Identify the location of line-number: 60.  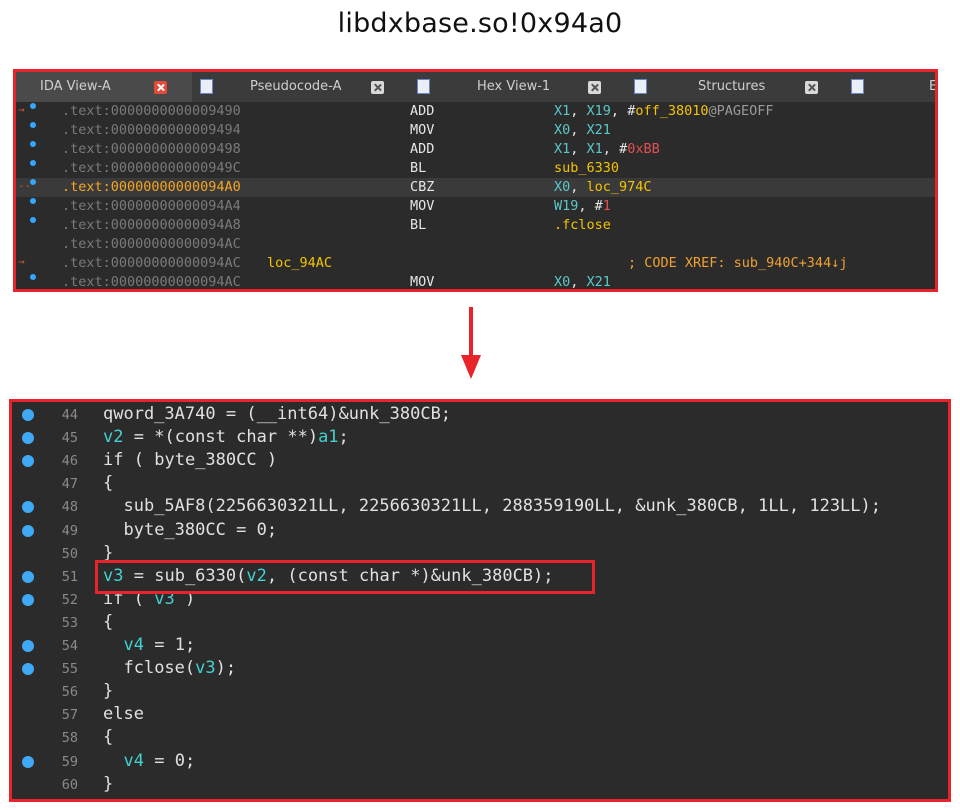
(69, 784).